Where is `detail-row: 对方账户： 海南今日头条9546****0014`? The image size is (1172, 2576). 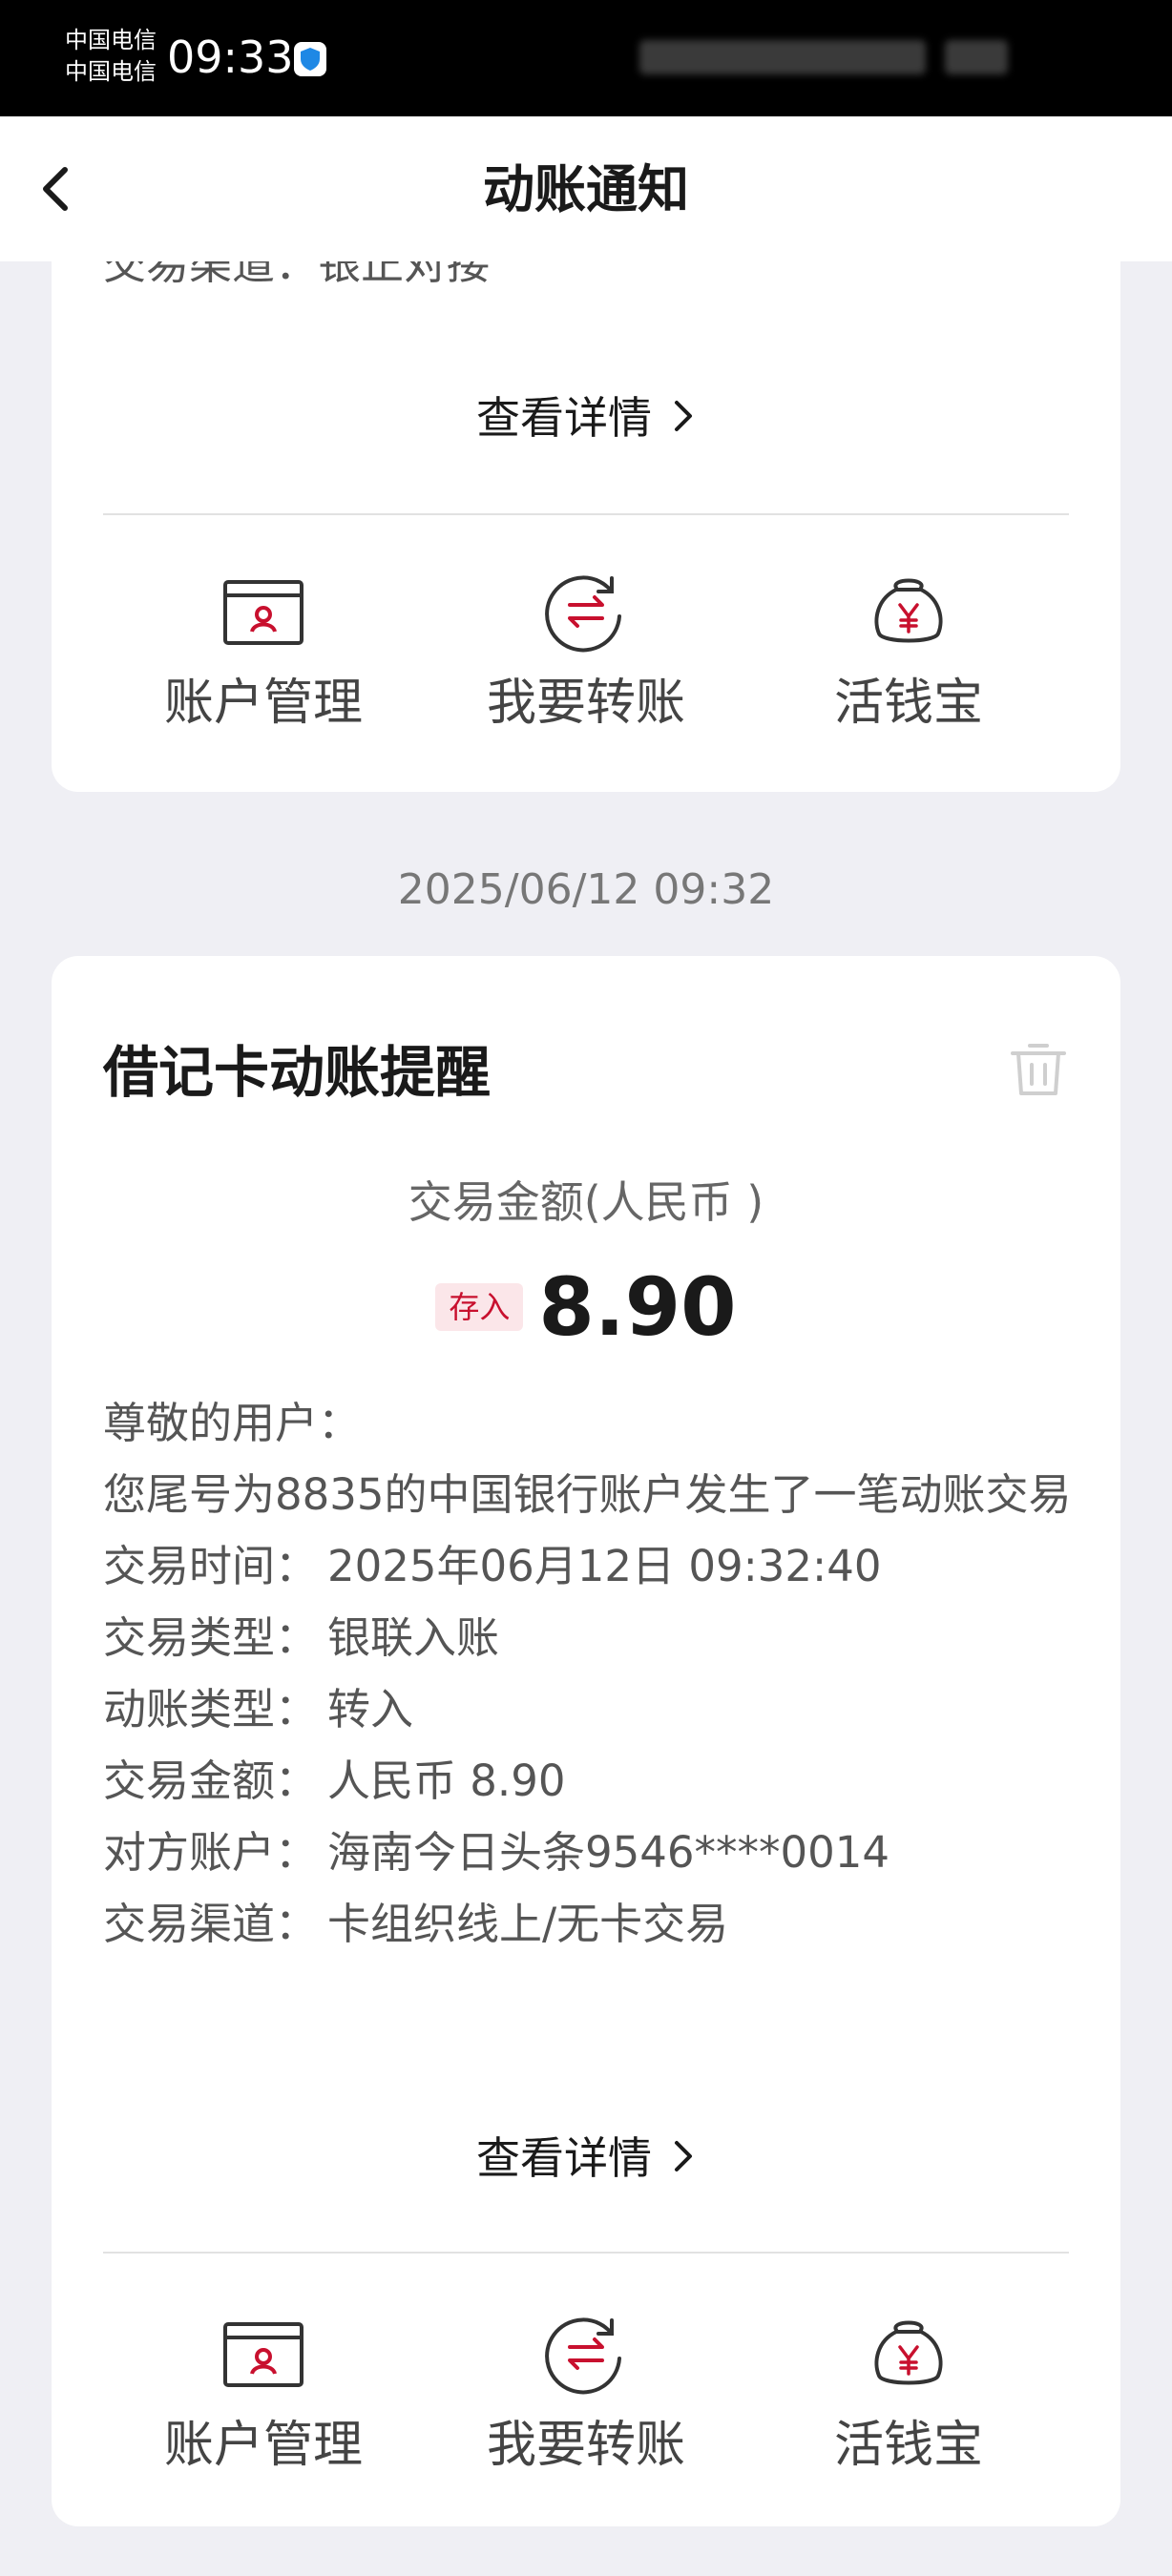
detail-row: 对方账户： 海南今日头条9546****0014 is located at coordinates (590, 1852).